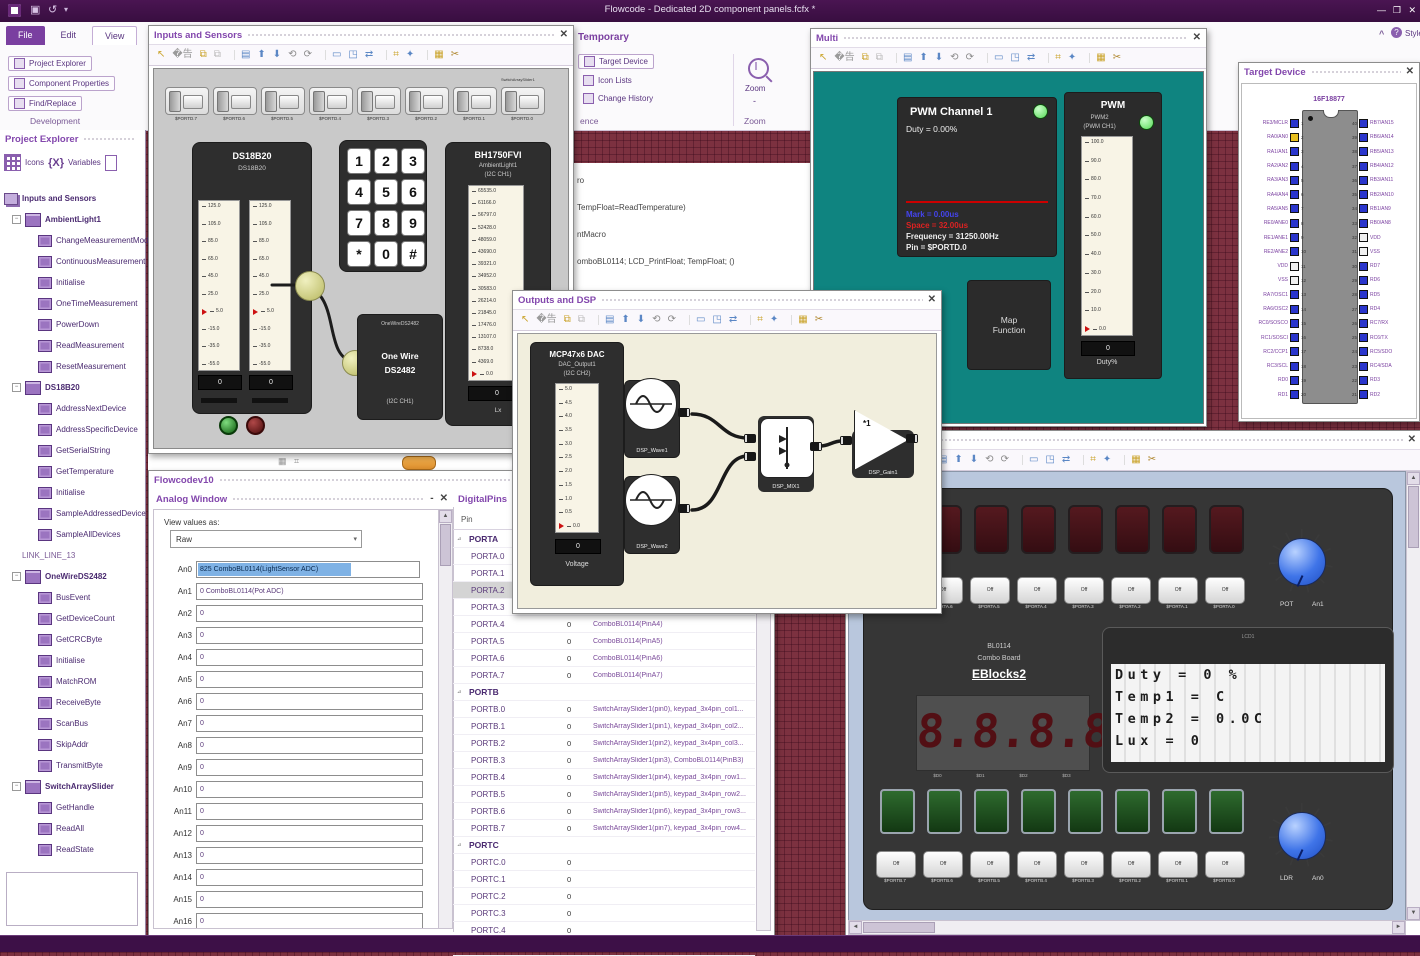  Describe the element at coordinates (74, 450) in the screenshot. I see `tree-item-getserialstring: GetSerialString` at that location.